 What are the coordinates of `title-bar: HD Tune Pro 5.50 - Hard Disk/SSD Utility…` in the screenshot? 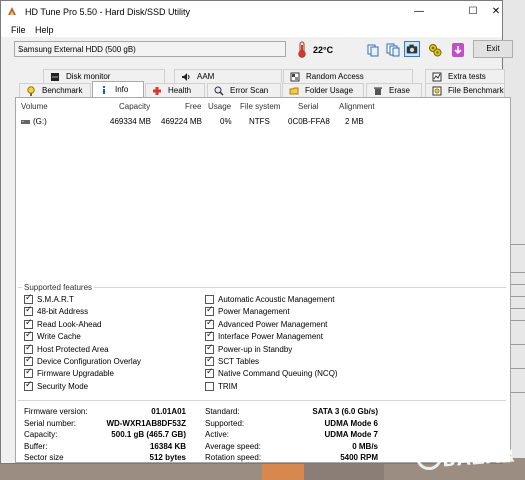 It's located at (251, 12).